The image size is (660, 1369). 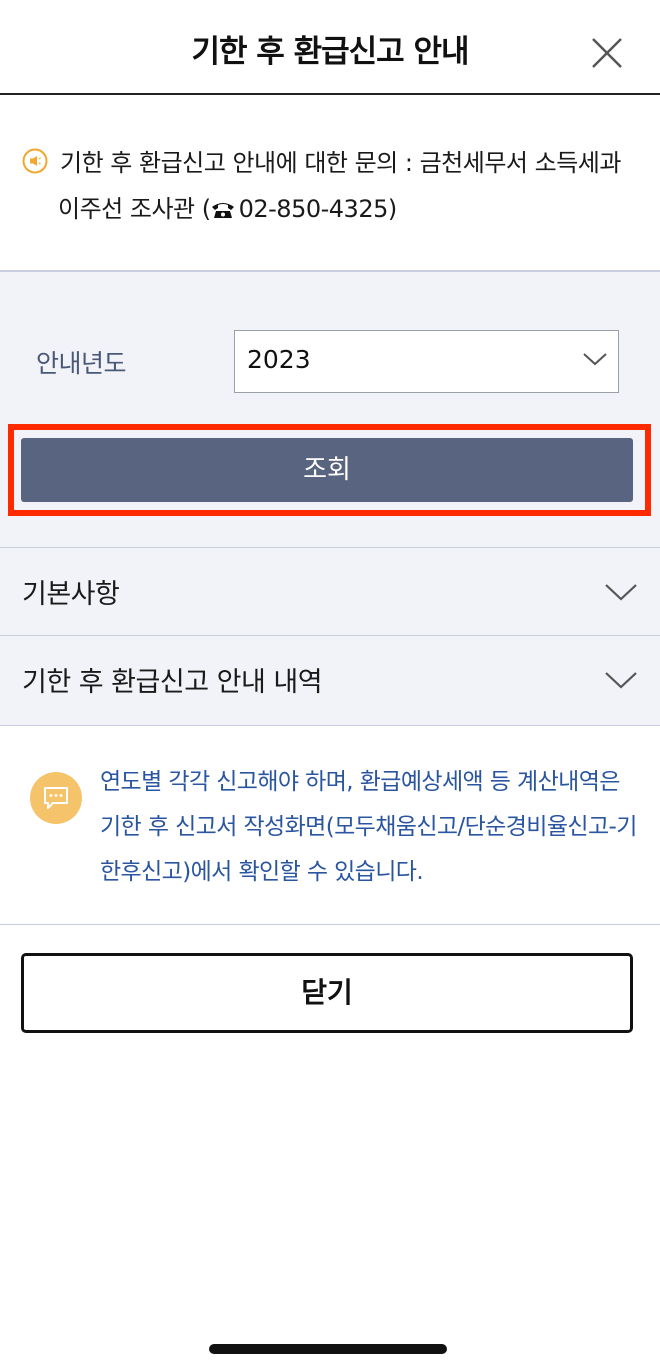 I want to click on page-title: 기한 후 환급신고 안내, so click(x=330, y=52).